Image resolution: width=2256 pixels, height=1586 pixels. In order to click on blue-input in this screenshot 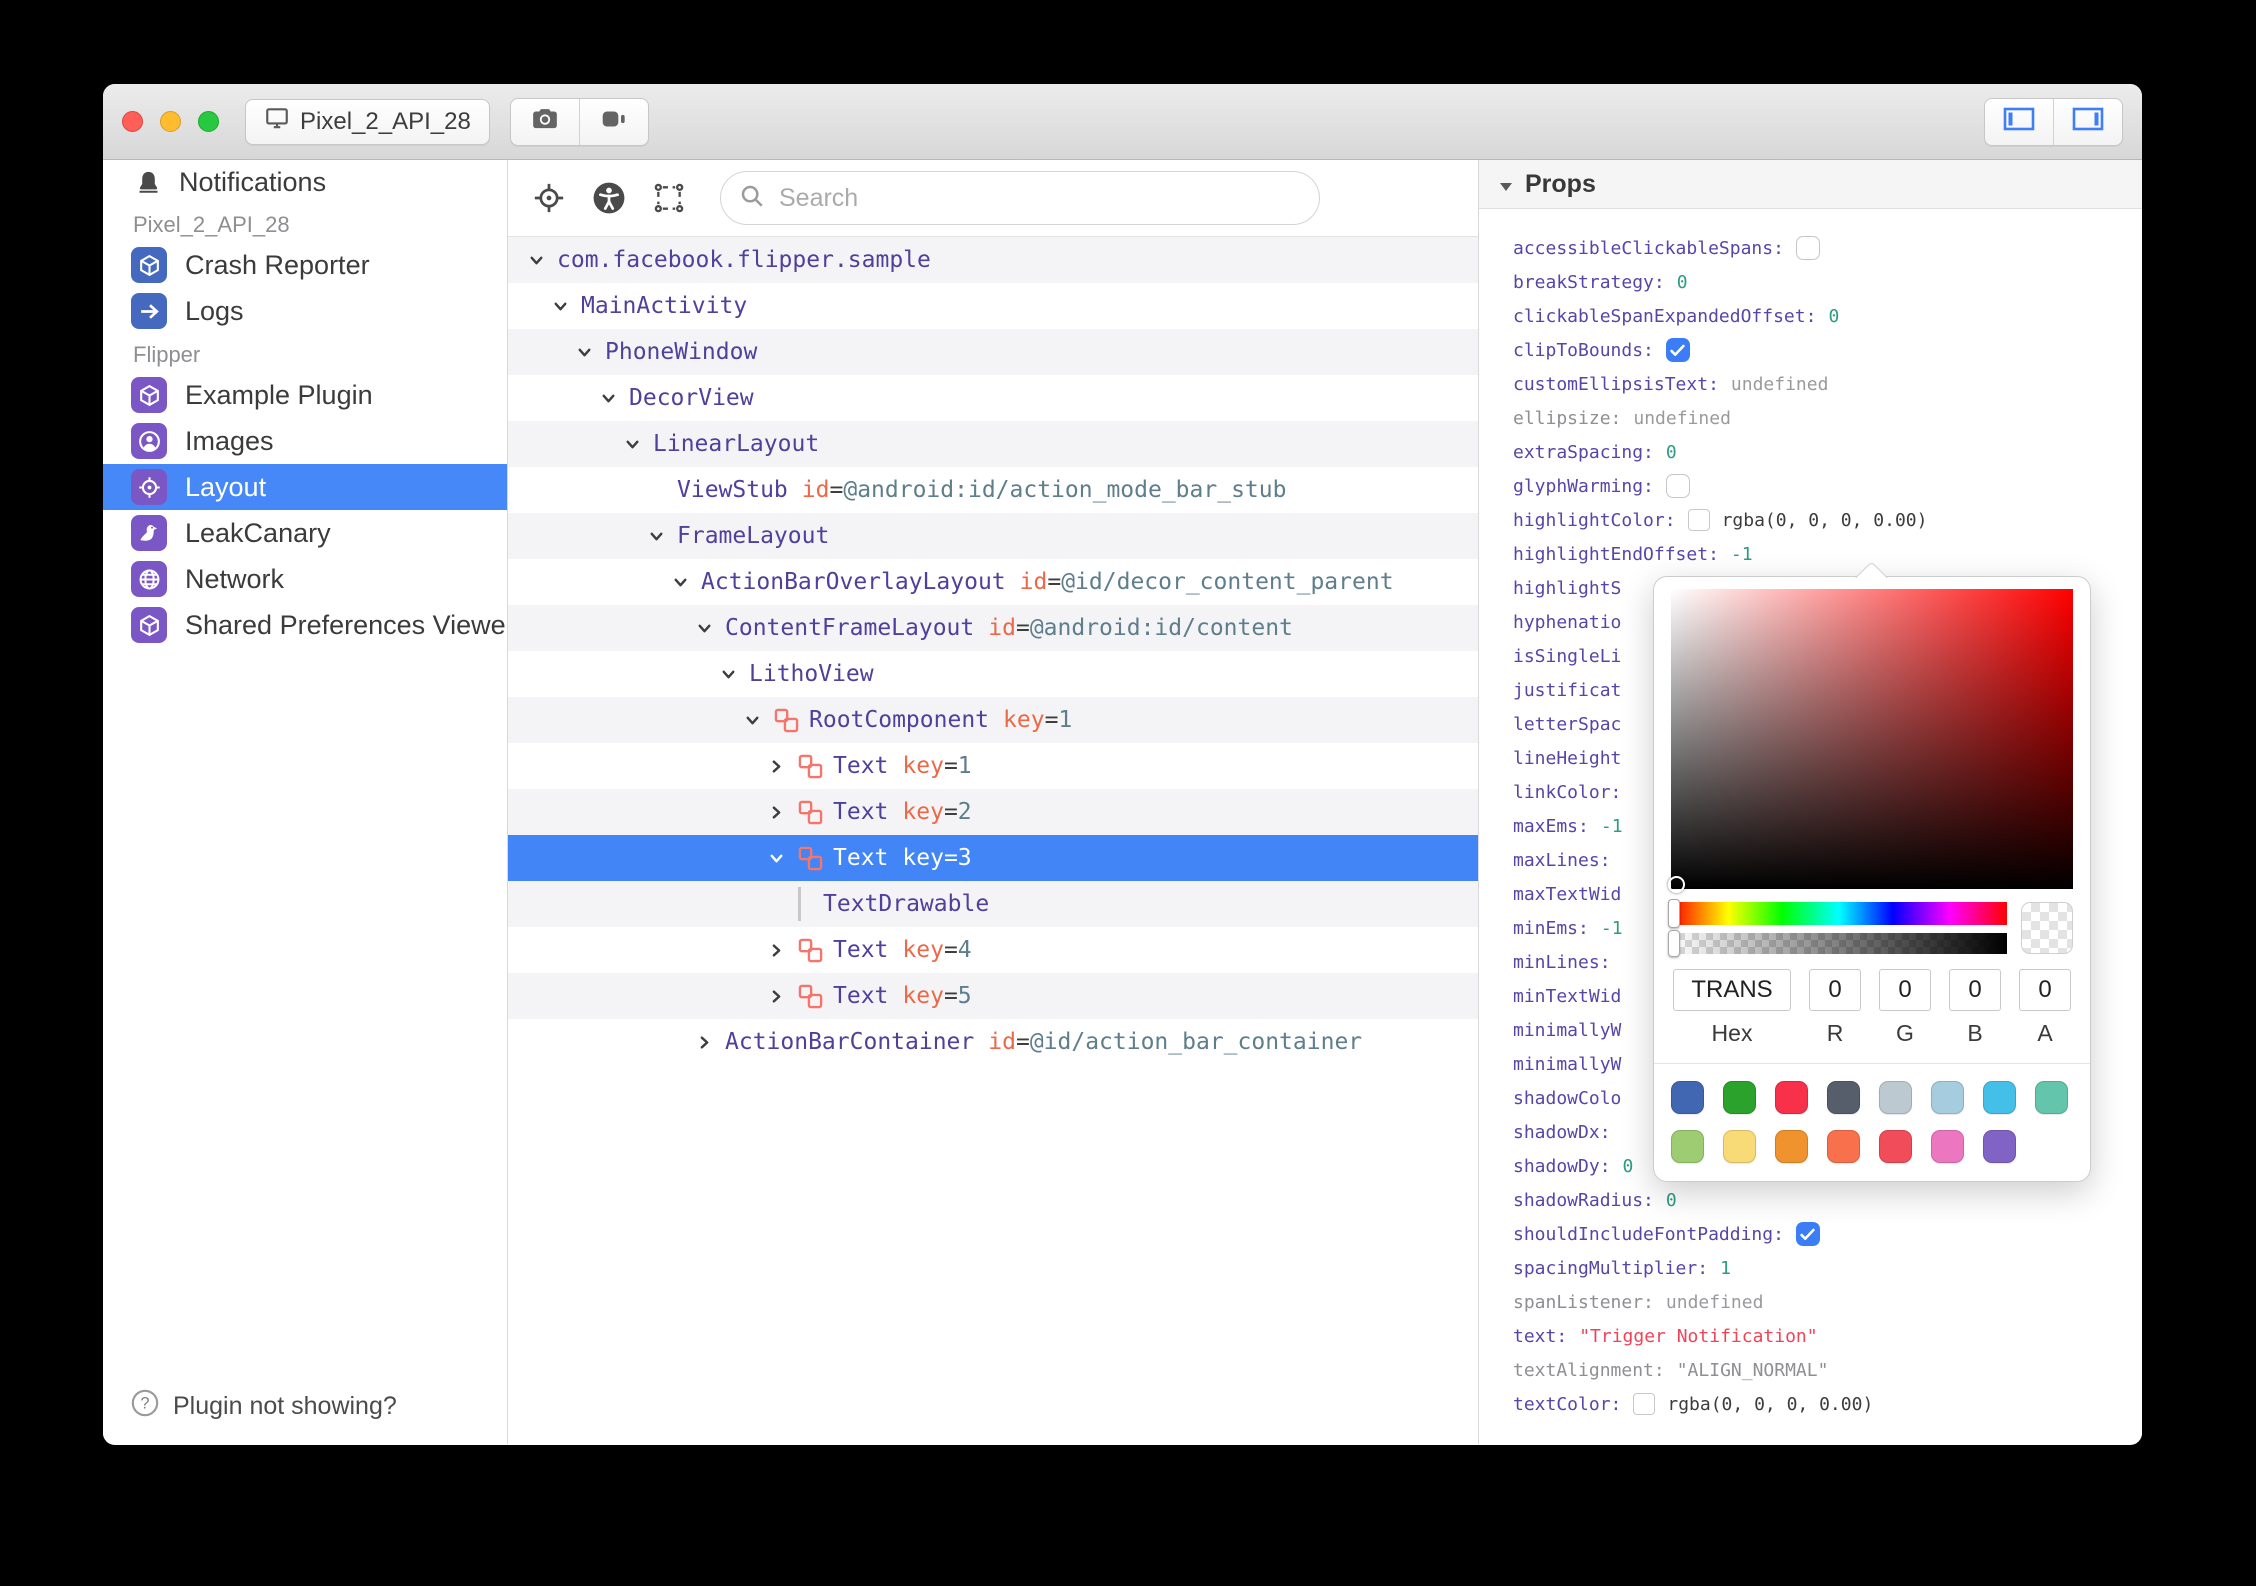, I will do `click(1975, 990)`.